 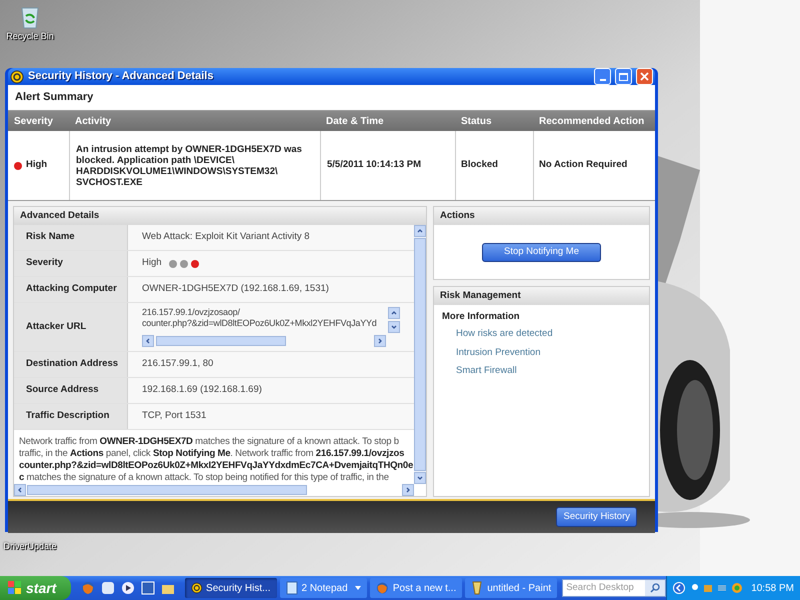 What do you see at coordinates (93, 121) in the screenshot?
I see `column-header: Activity` at bounding box center [93, 121].